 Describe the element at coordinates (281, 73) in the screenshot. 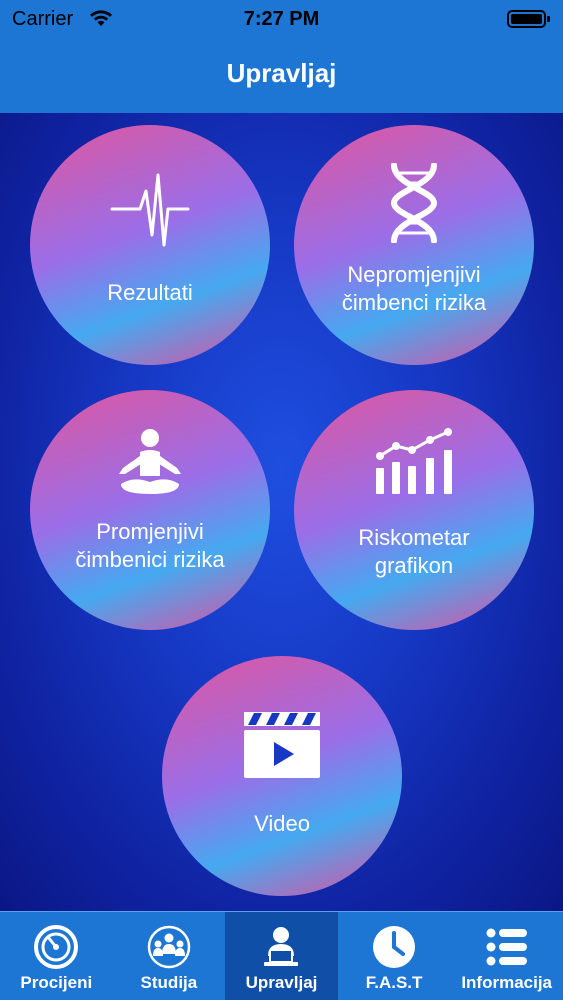

I see `page-title: Upravljaj` at that location.